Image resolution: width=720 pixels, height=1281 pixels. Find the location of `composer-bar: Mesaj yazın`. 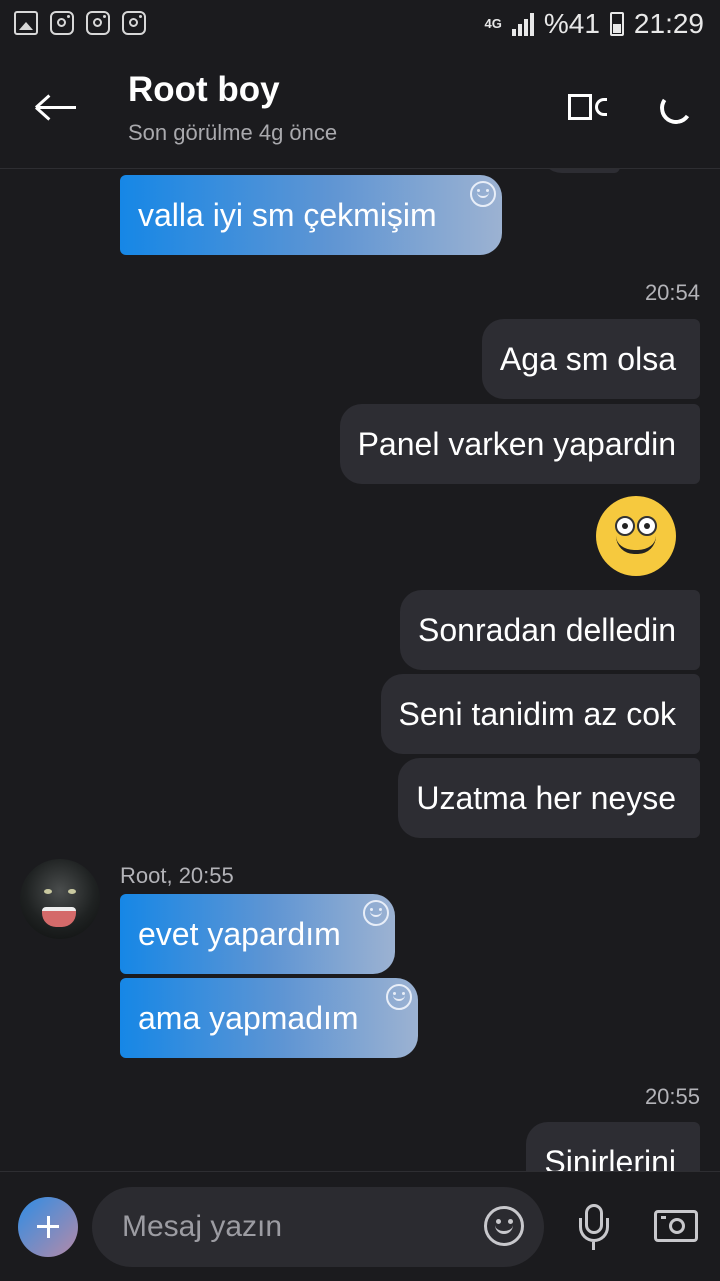

composer-bar: Mesaj yazın is located at coordinates (360, 1226).